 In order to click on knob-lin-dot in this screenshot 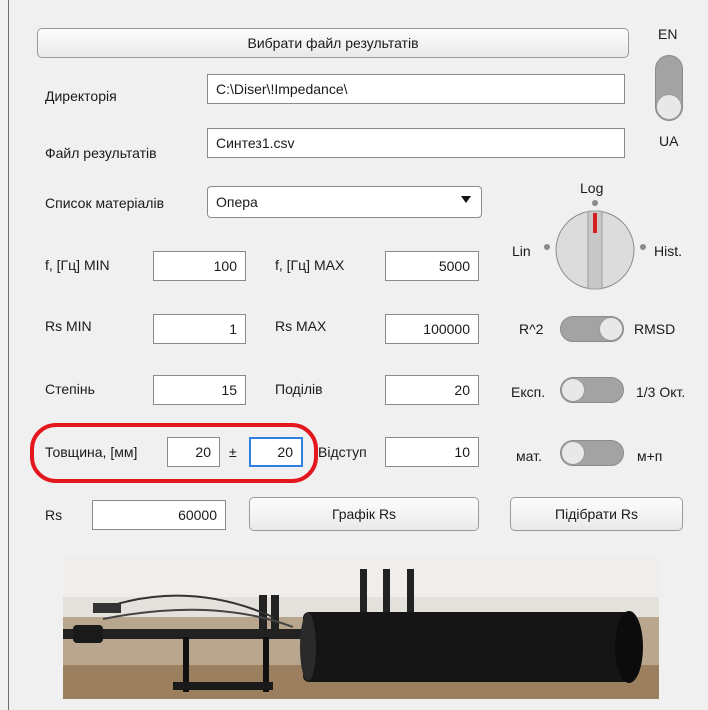, I will do `click(547, 247)`.